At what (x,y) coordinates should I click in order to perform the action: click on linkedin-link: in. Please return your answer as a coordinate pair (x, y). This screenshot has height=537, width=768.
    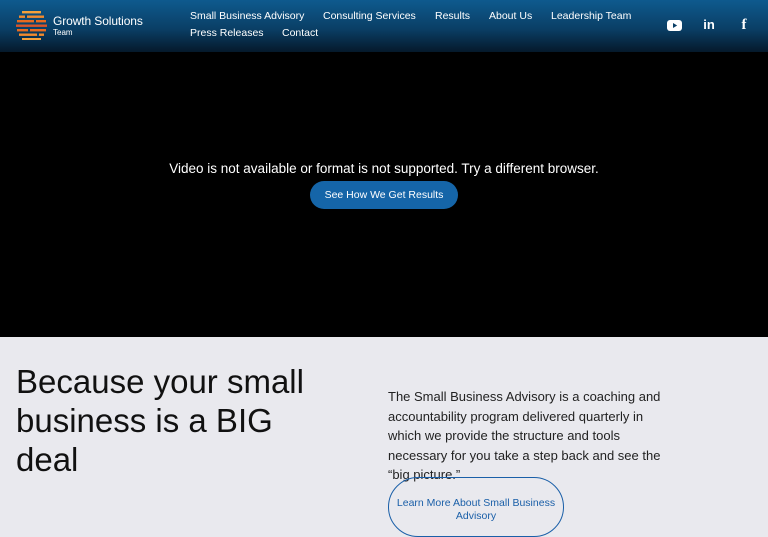
    Looking at the image, I should click on (709, 25).